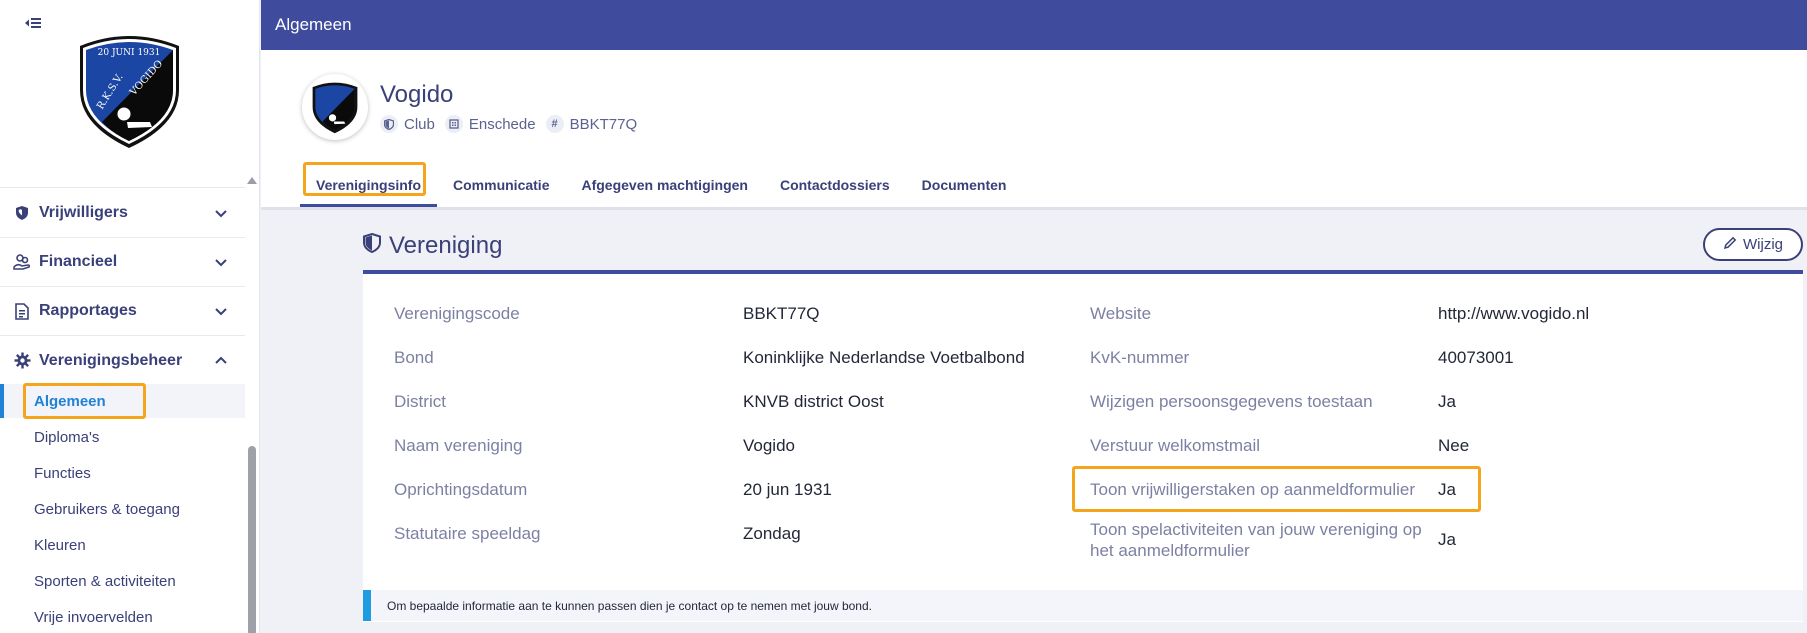 This screenshot has height=633, width=1807. What do you see at coordinates (419, 124) in the screenshot?
I see `meta-type-text: Club` at bounding box center [419, 124].